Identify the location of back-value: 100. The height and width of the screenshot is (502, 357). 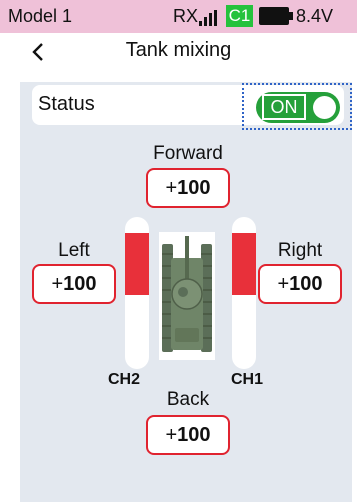
(194, 435).